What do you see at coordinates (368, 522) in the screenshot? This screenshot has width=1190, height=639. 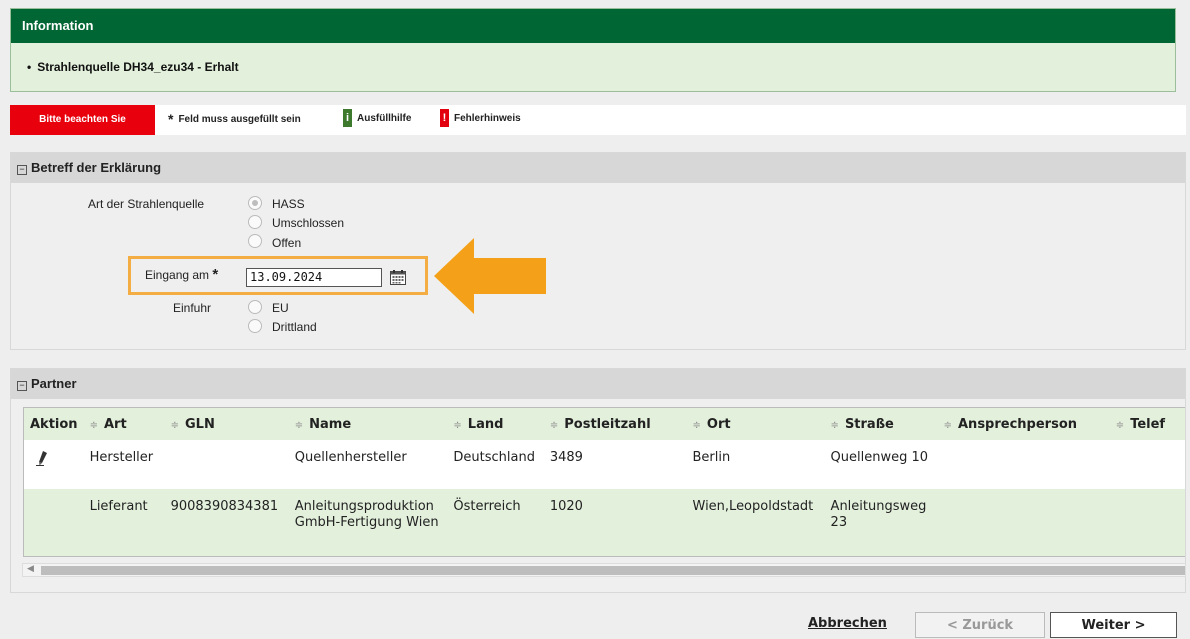 I see `cell-name: Anleitungsproduktion GmbH-Fertigung Wien` at bounding box center [368, 522].